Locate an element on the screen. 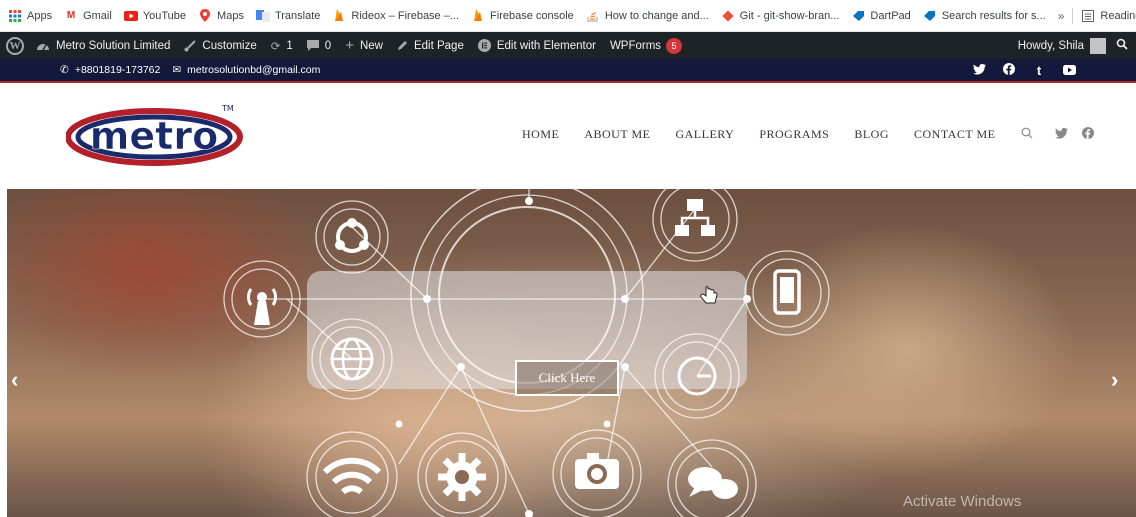 Image resolution: width=1136 pixels, height=517 pixels. gmail-icon: M is located at coordinates (71, 15).